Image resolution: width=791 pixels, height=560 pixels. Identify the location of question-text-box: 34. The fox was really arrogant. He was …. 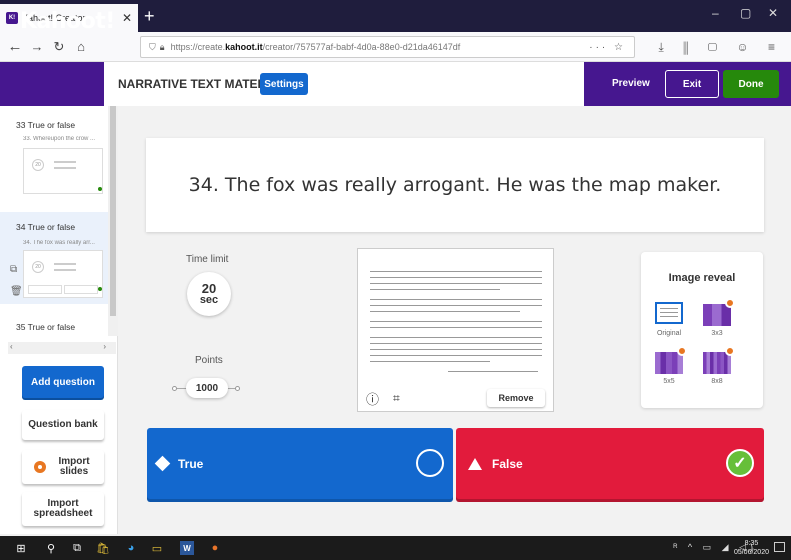
(455, 185).